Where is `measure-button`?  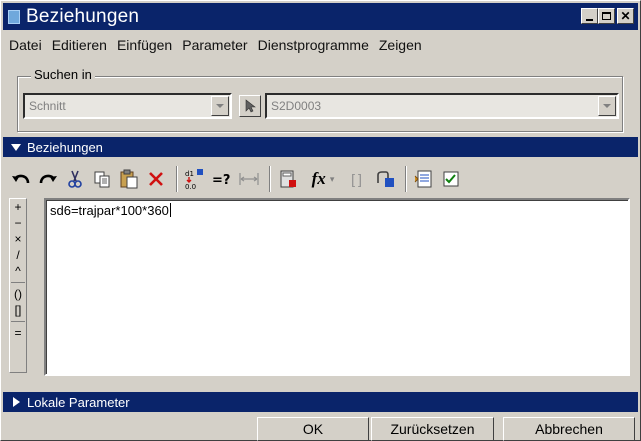
measure-button is located at coordinates (249, 179).